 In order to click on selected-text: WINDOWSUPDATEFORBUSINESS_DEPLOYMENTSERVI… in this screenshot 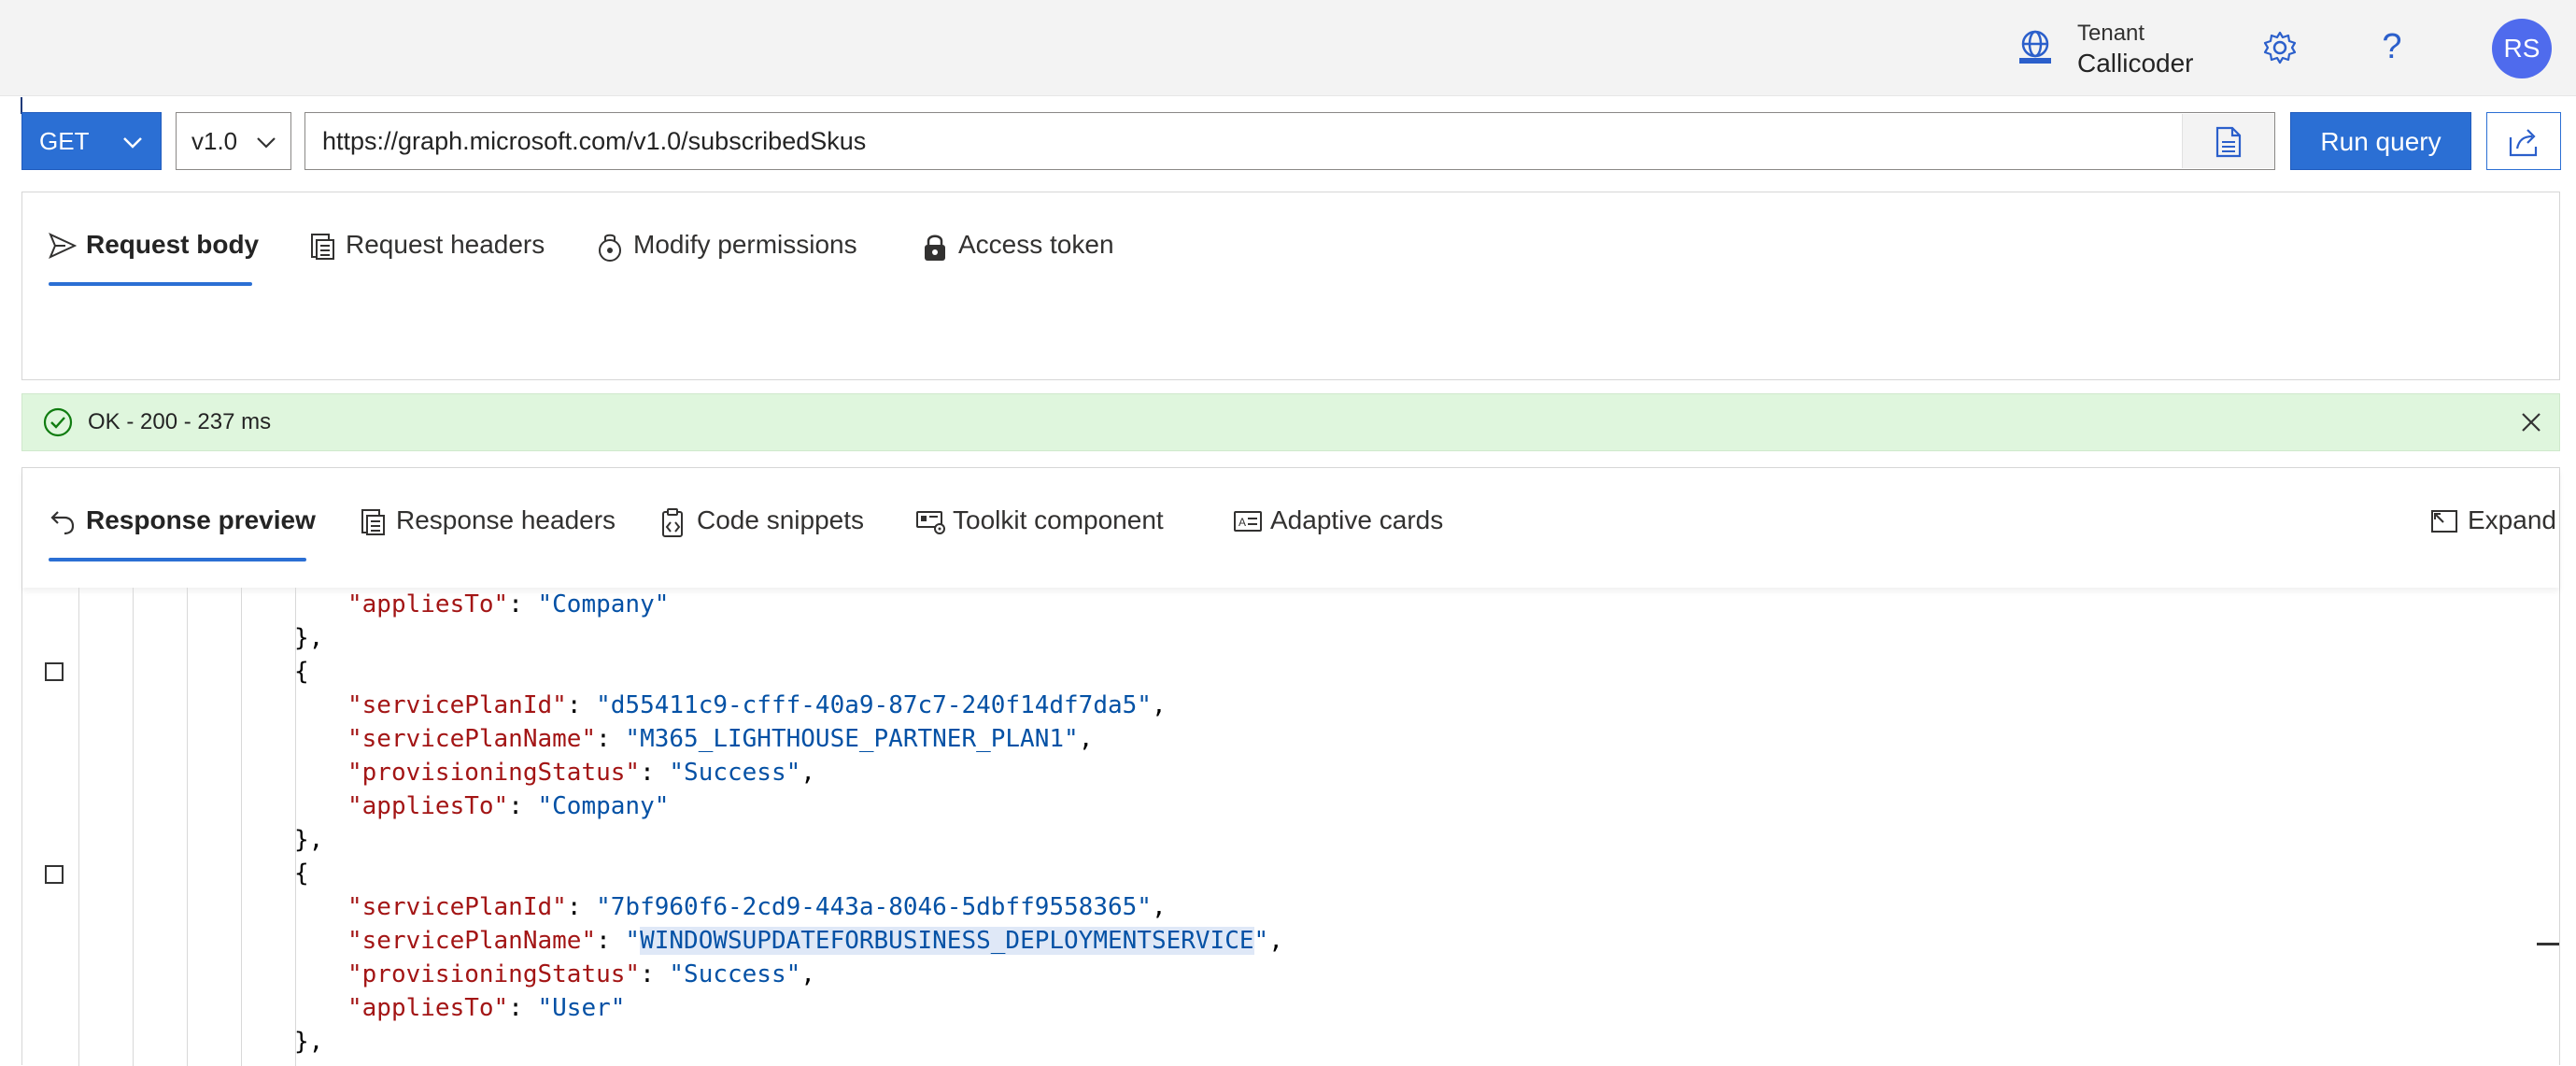, I will do `click(947, 941)`.